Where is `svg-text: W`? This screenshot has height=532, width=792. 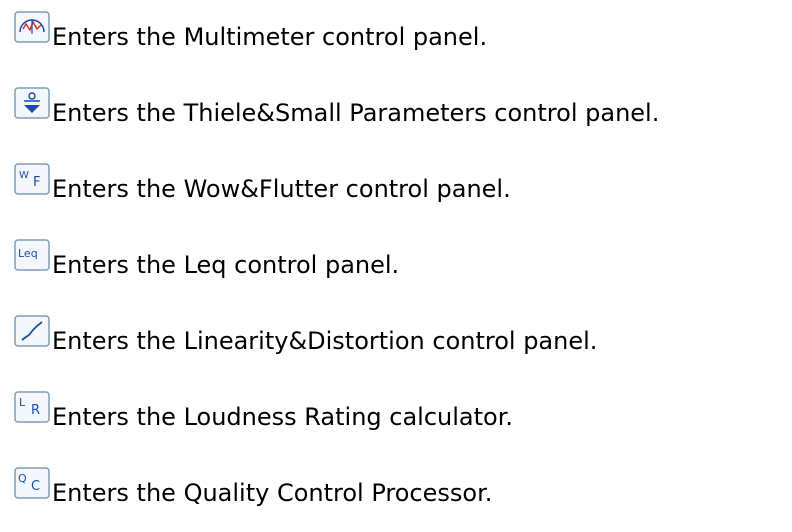
svg-text: W is located at coordinates (24, 175).